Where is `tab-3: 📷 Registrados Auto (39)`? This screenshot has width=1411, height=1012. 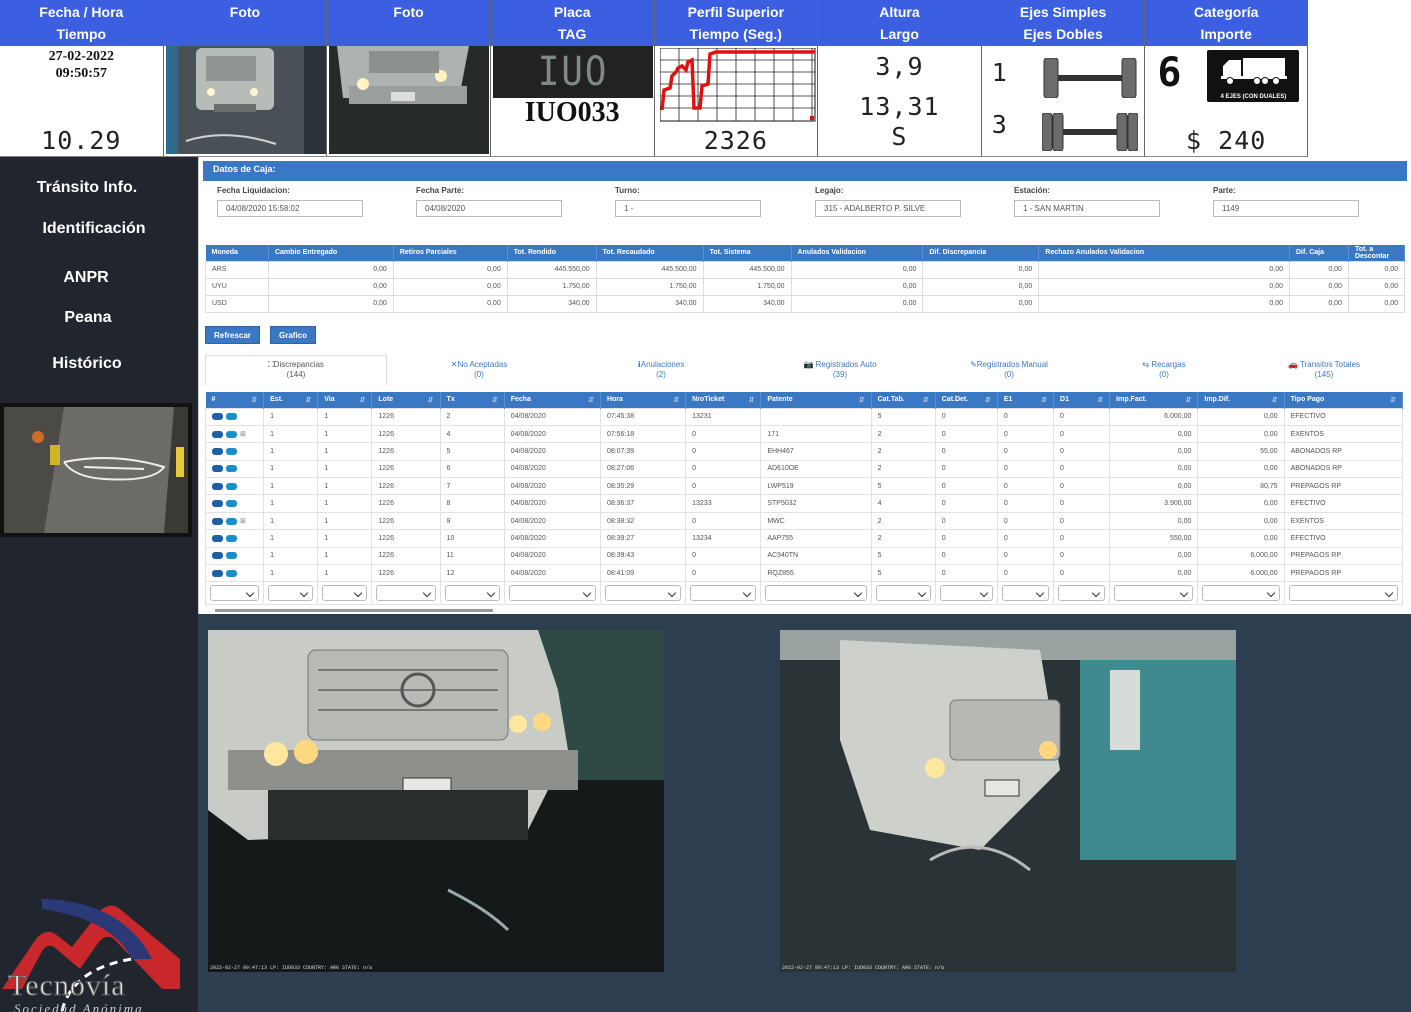 tab-3: 📷 Registrados Auto (39) is located at coordinates (840, 367).